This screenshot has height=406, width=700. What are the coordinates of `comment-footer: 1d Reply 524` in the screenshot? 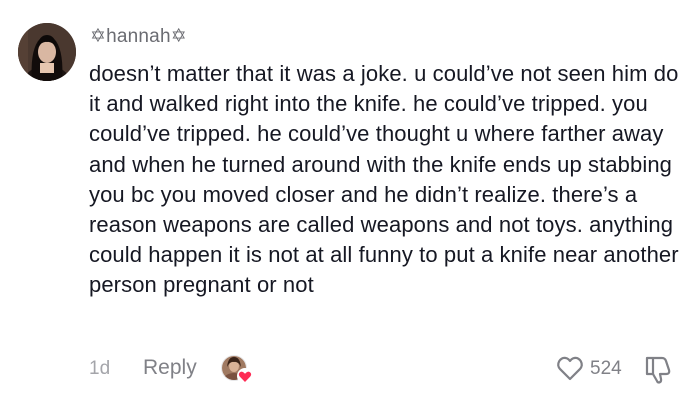 It's located at (350, 370).